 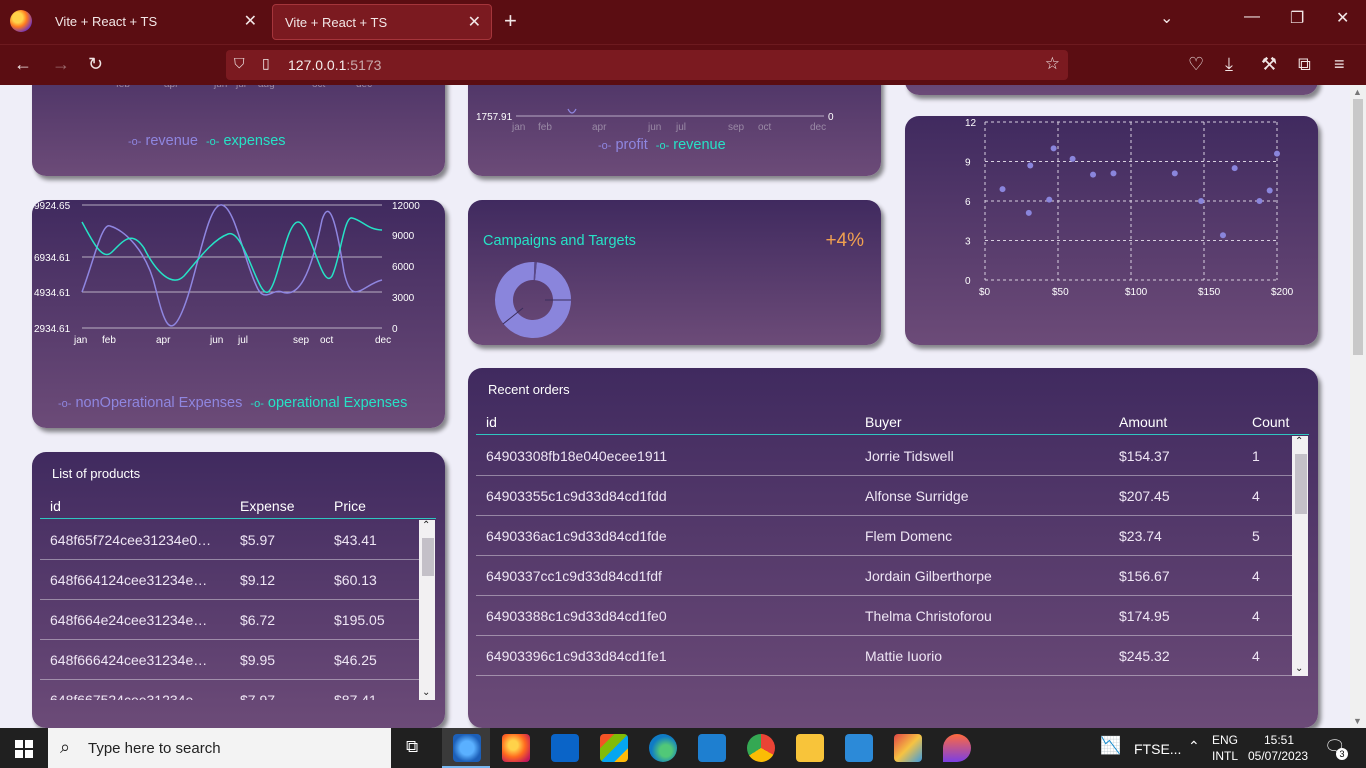 What do you see at coordinates (238, 507) in the screenshot?
I see `products-table-header: id Expense Price` at bounding box center [238, 507].